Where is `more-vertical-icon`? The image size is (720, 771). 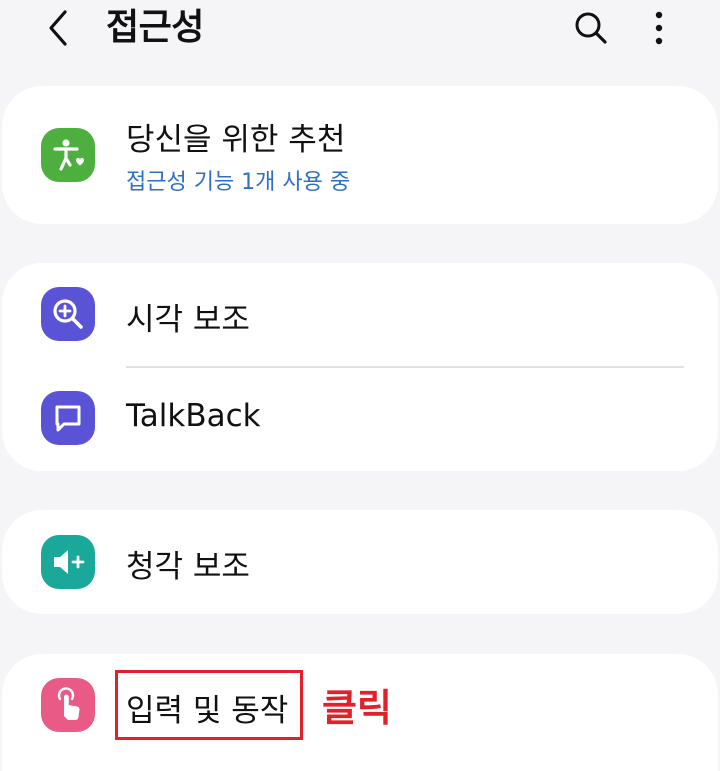 more-vertical-icon is located at coordinates (659, 28).